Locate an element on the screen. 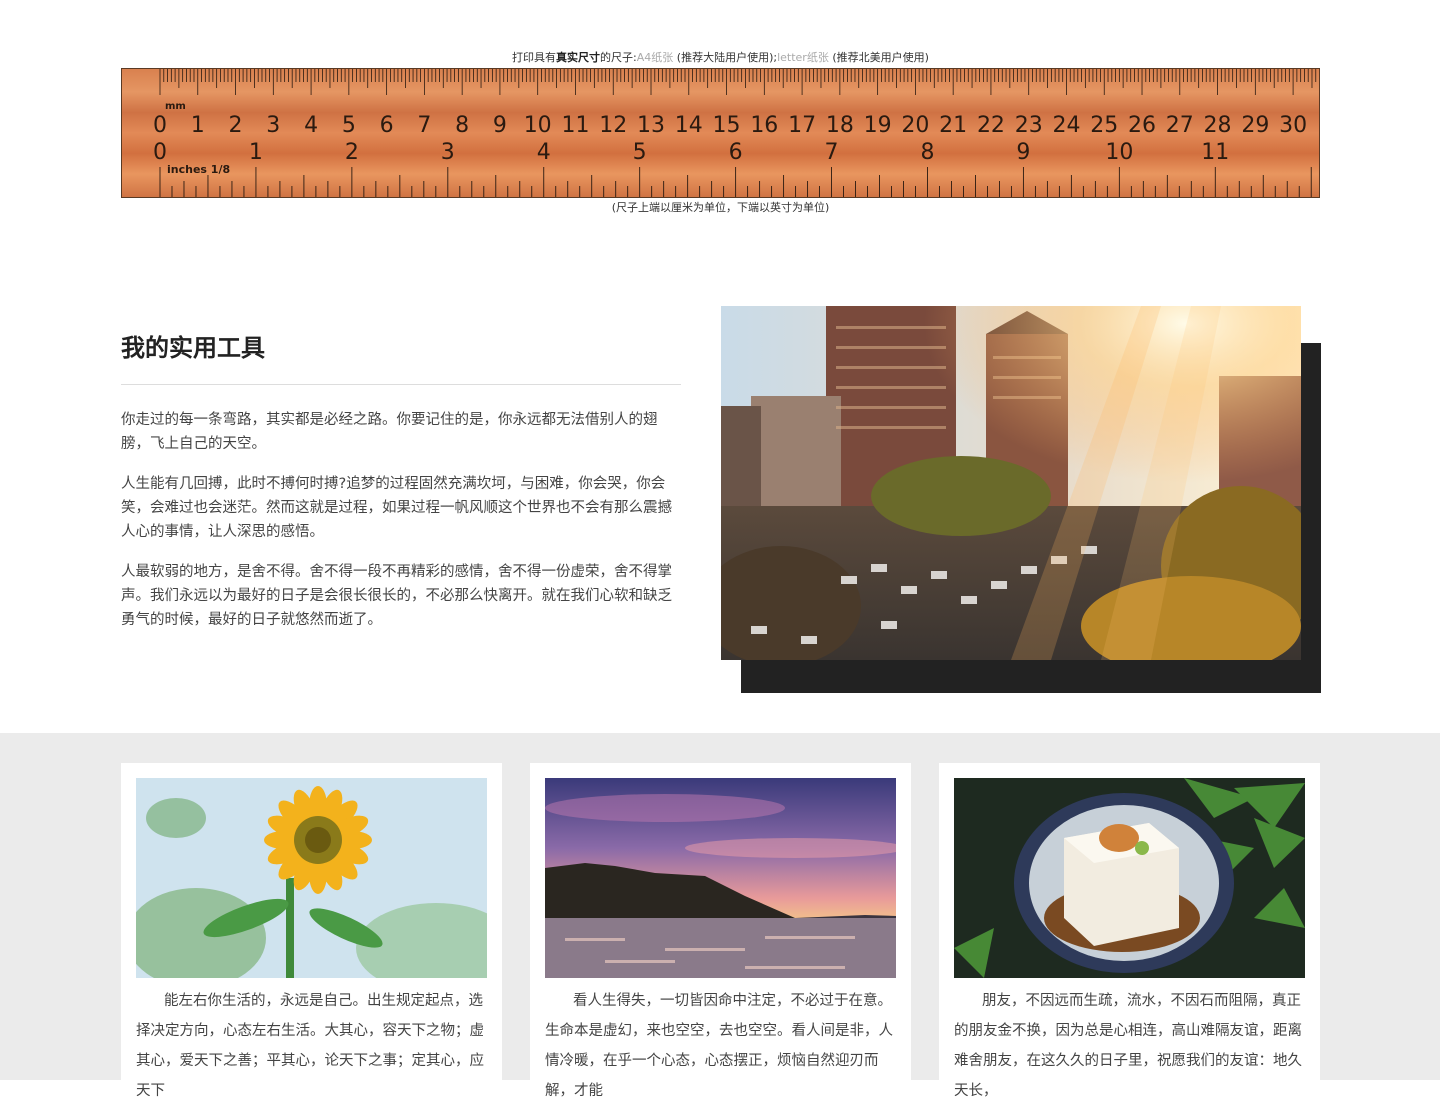  inch-number: 6 is located at coordinates (736, 152).